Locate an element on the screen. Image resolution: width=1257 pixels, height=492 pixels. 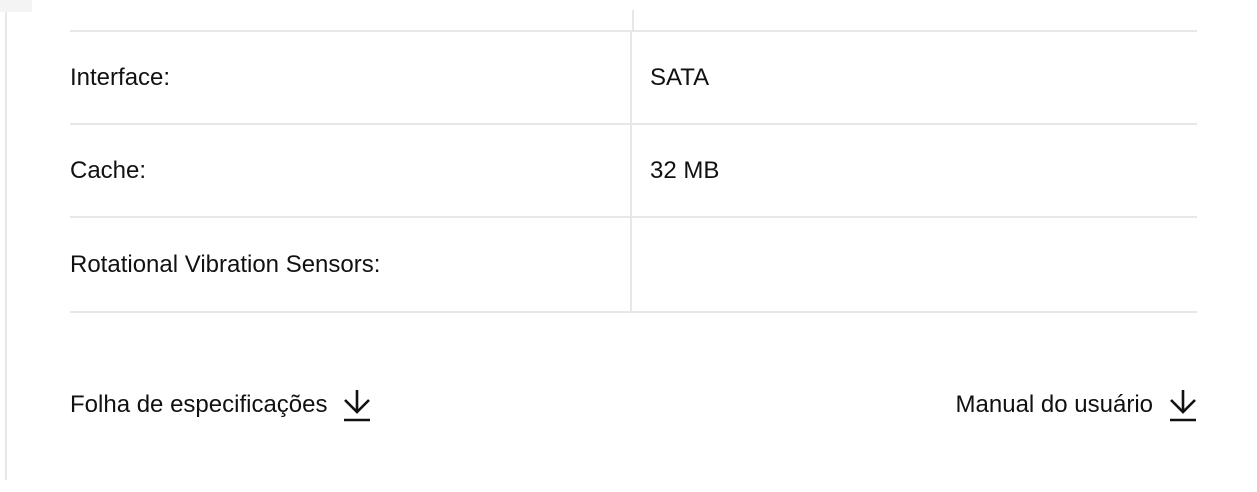
spec-table-top-edge is located at coordinates (633, 16).